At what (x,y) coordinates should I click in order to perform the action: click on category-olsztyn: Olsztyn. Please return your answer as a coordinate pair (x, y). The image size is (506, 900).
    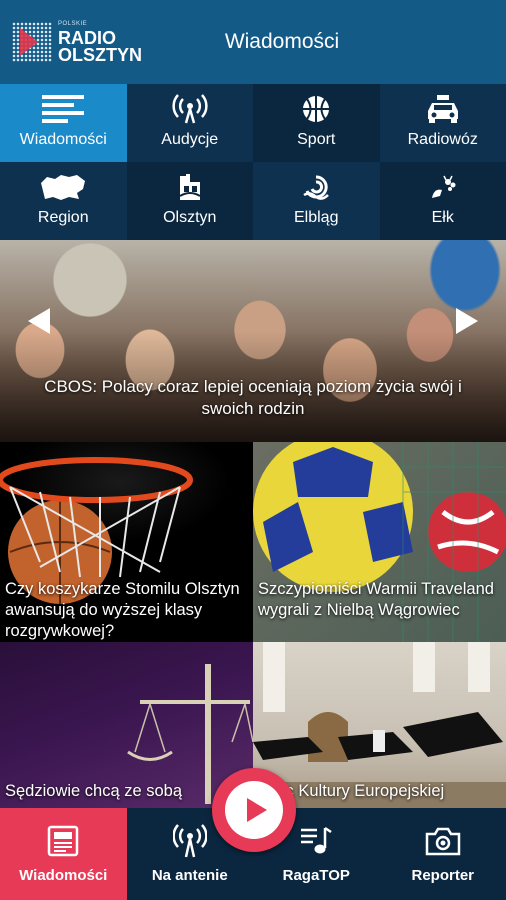
    Looking at the image, I should click on (190, 201).